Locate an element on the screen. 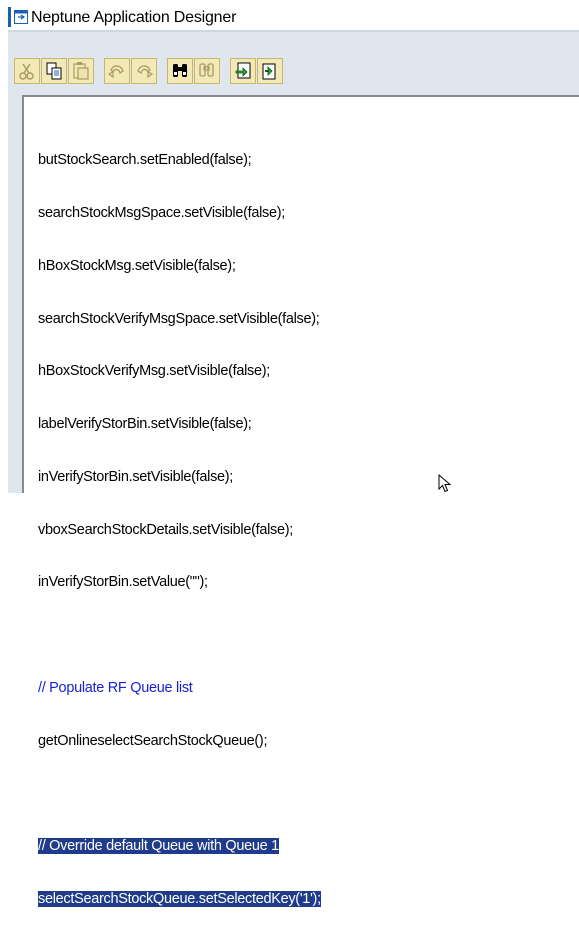 Image resolution: width=579 pixels, height=944 pixels. undo-icon is located at coordinates (115, 72).